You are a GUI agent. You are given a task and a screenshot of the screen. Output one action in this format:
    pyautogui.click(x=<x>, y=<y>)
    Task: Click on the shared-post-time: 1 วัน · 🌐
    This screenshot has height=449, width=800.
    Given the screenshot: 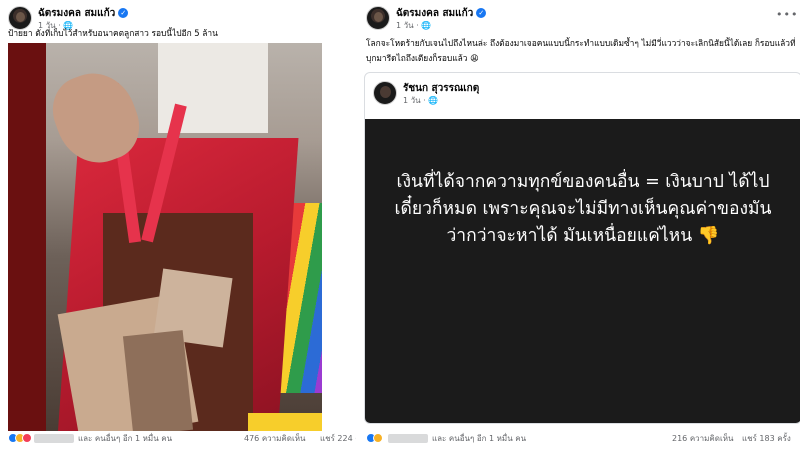 What is the action you would take?
    pyautogui.click(x=420, y=100)
    